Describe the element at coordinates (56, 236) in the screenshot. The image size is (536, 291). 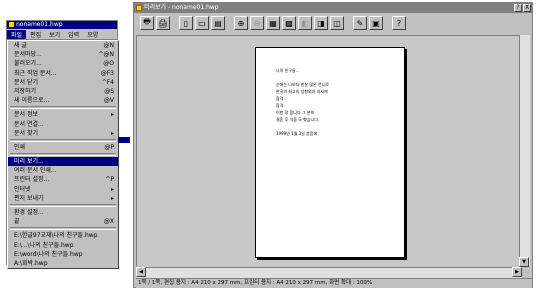
I see `file-menu-item-label: E:\한글97교재\나의 친구들.hwp` at that location.